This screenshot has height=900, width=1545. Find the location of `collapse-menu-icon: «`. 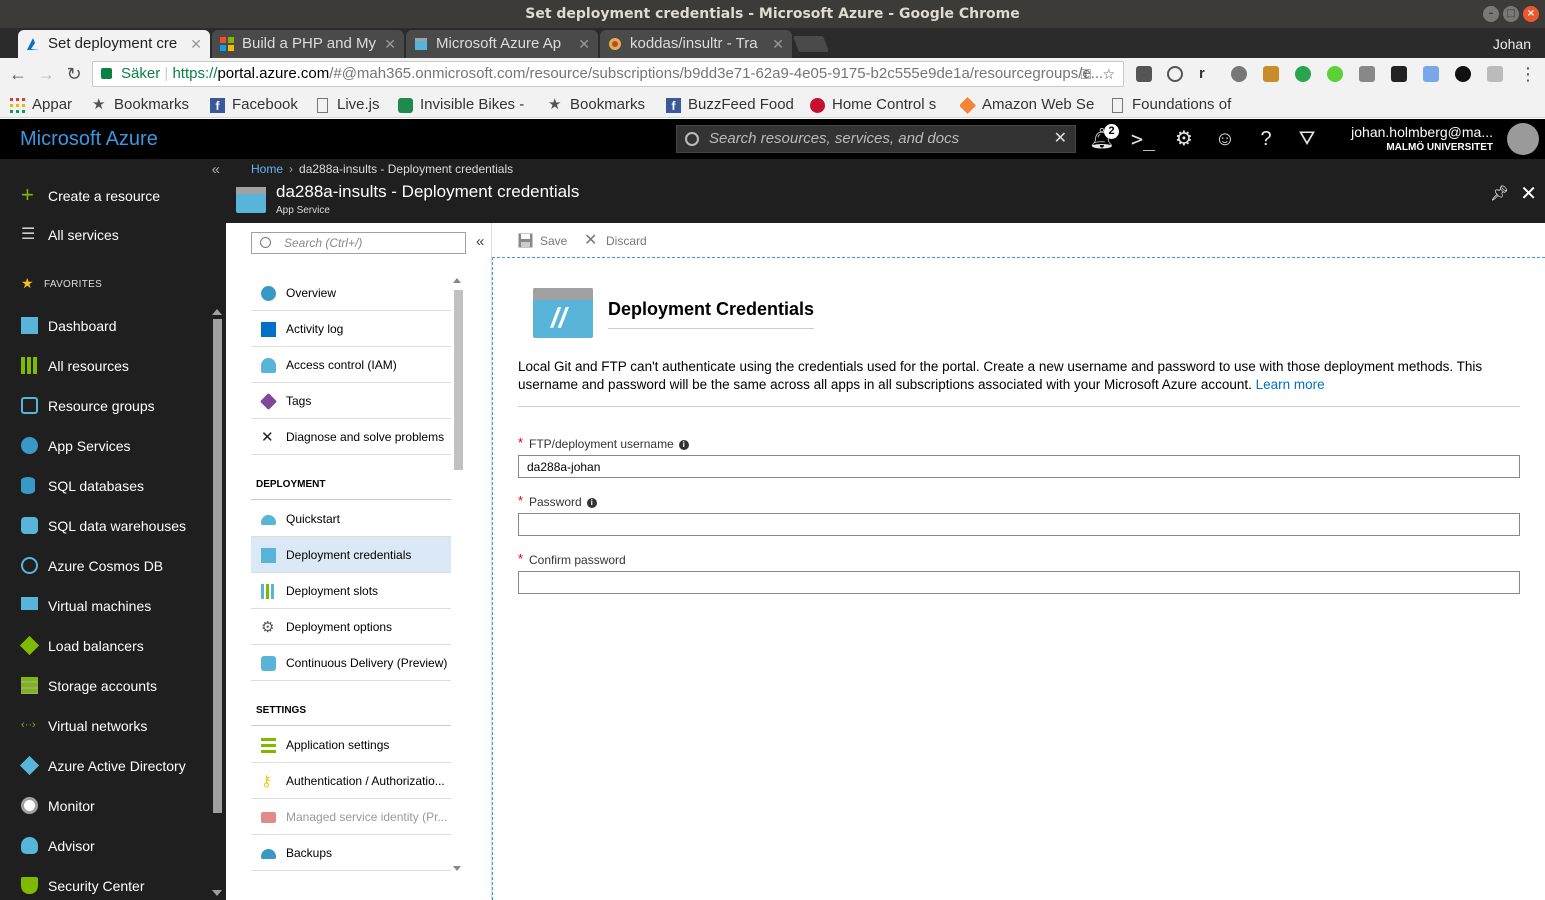

collapse-menu-icon: « is located at coordinates (480, 241).